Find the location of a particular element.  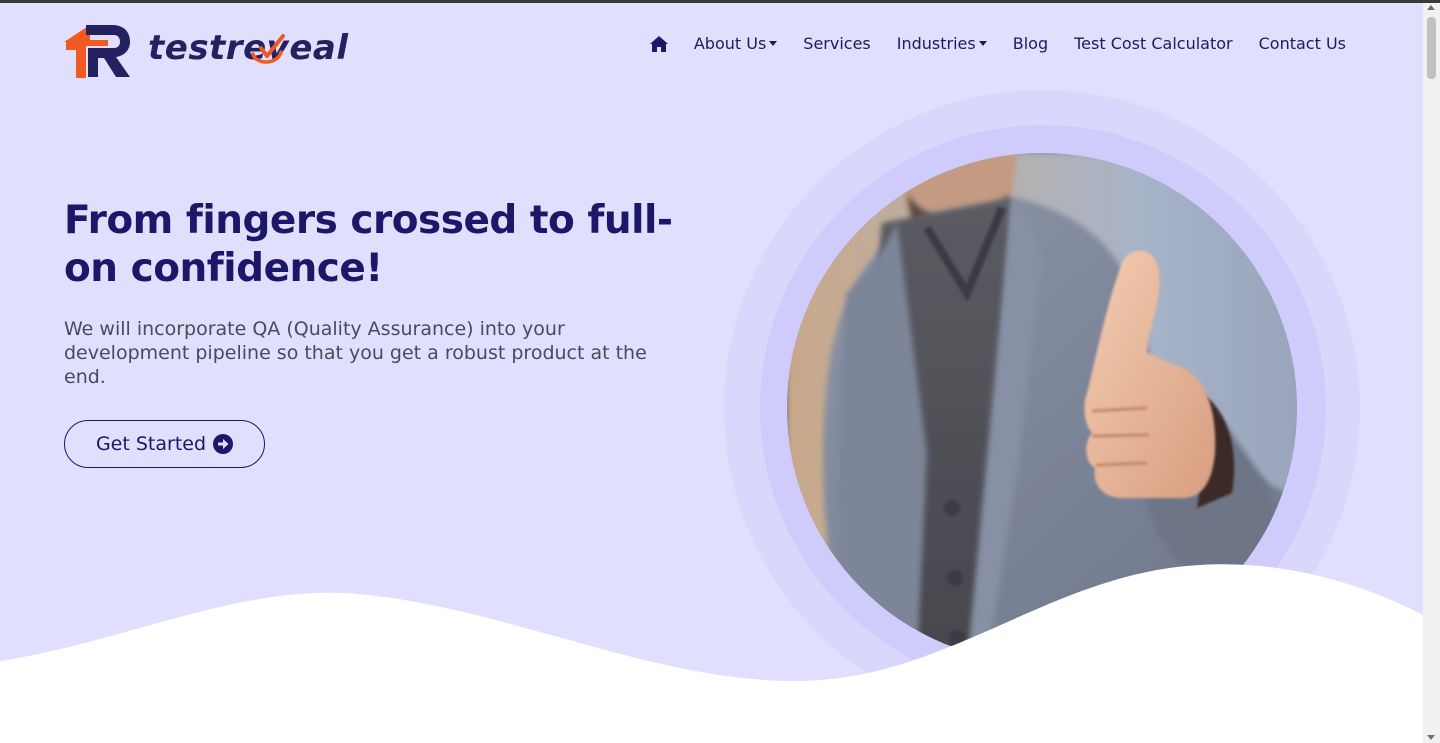

scroll-up-arrow-icon is located at coordinates (1431, 7).